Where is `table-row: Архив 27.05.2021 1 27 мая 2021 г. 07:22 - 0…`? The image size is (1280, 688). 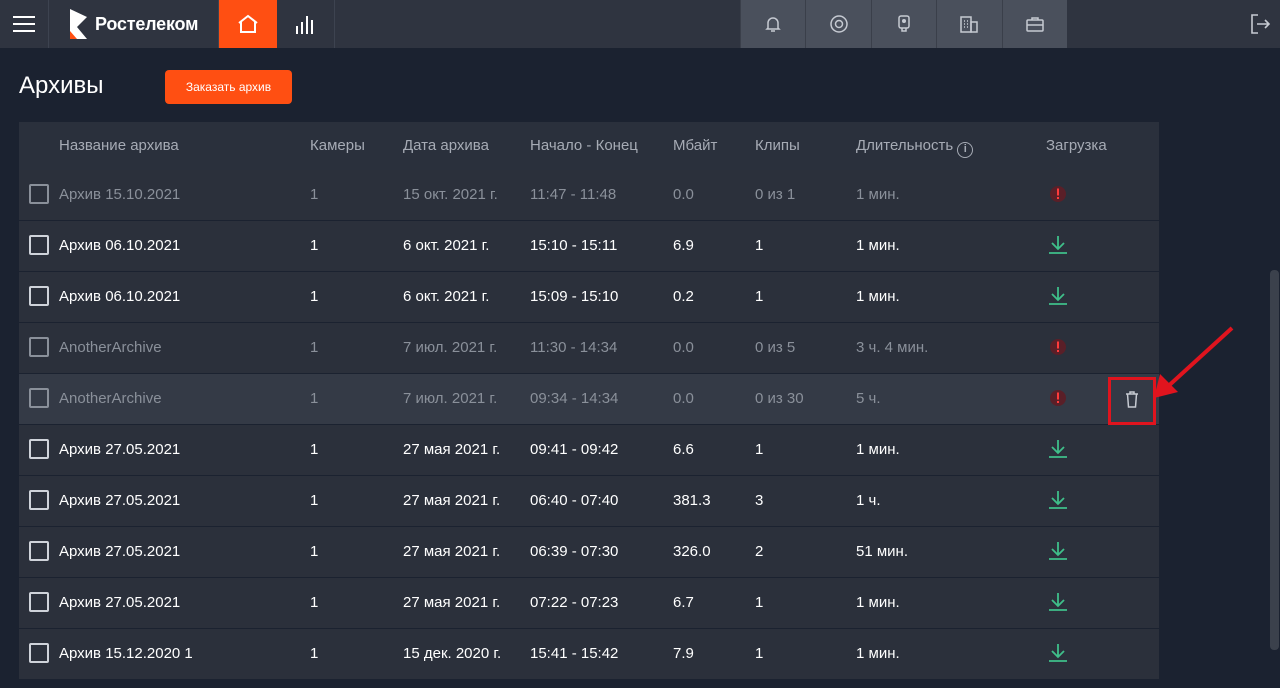 table-row: Архив 27.05.2021 1 27 мая 2021 г. 07:22 - 0… is located at coordinates (589, 603).